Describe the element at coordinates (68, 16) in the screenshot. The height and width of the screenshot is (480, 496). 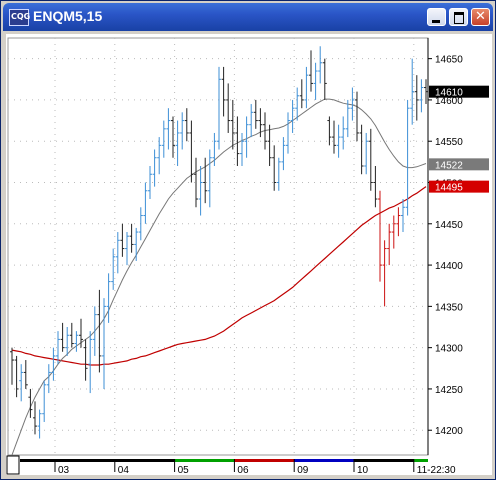
I see `window-title: ENQM5,15` at that location.